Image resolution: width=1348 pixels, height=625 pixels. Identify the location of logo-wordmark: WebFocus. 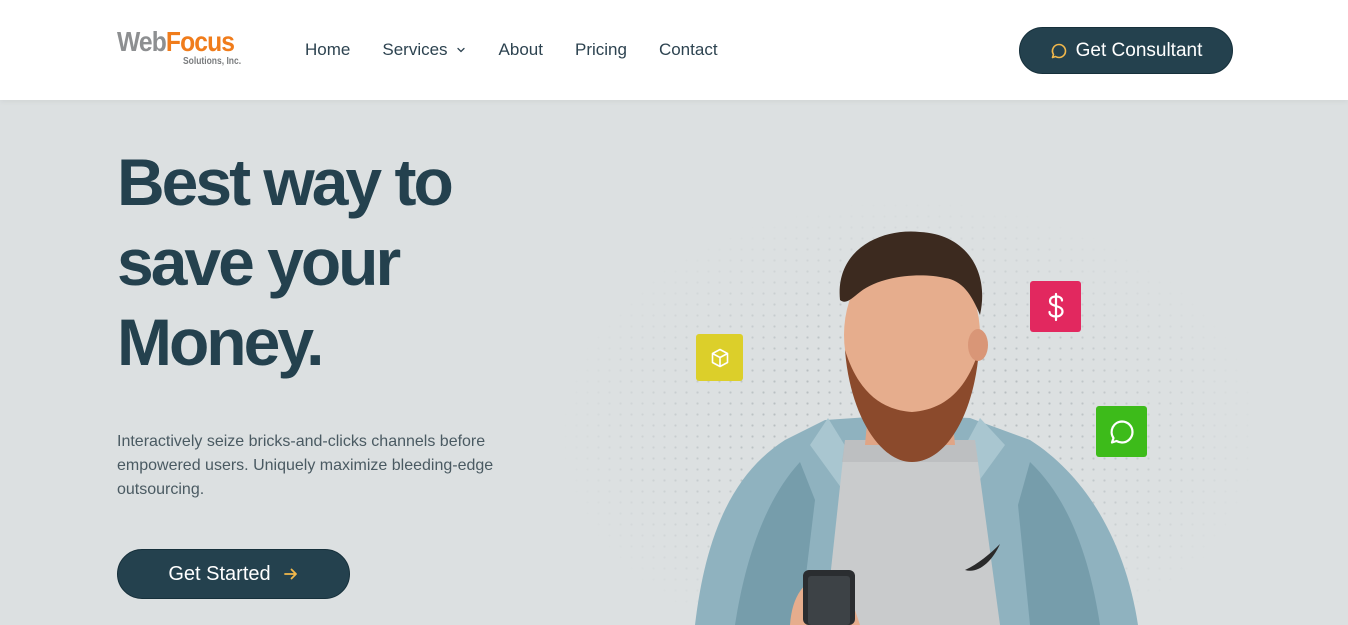
(176, 42).